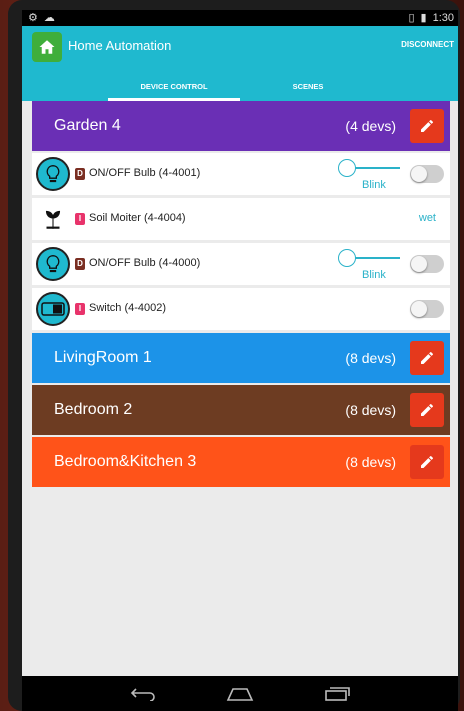  What do you see at coordinates (128, 308) in the screenshot?
I see `device-label: Switch (4-4002)` at bounding box center [128, 308].